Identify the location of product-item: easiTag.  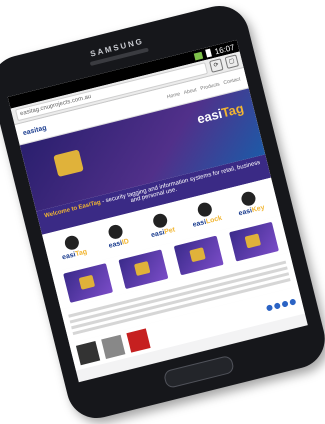
(73, 247).